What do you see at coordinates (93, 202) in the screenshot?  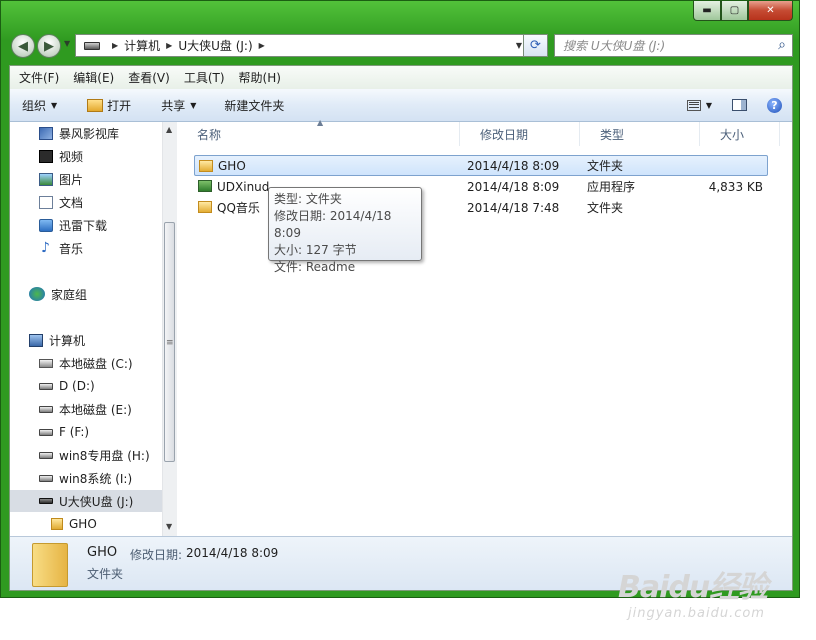 I see `nav-item-documents: 文档` at bounding box center [93, 202].